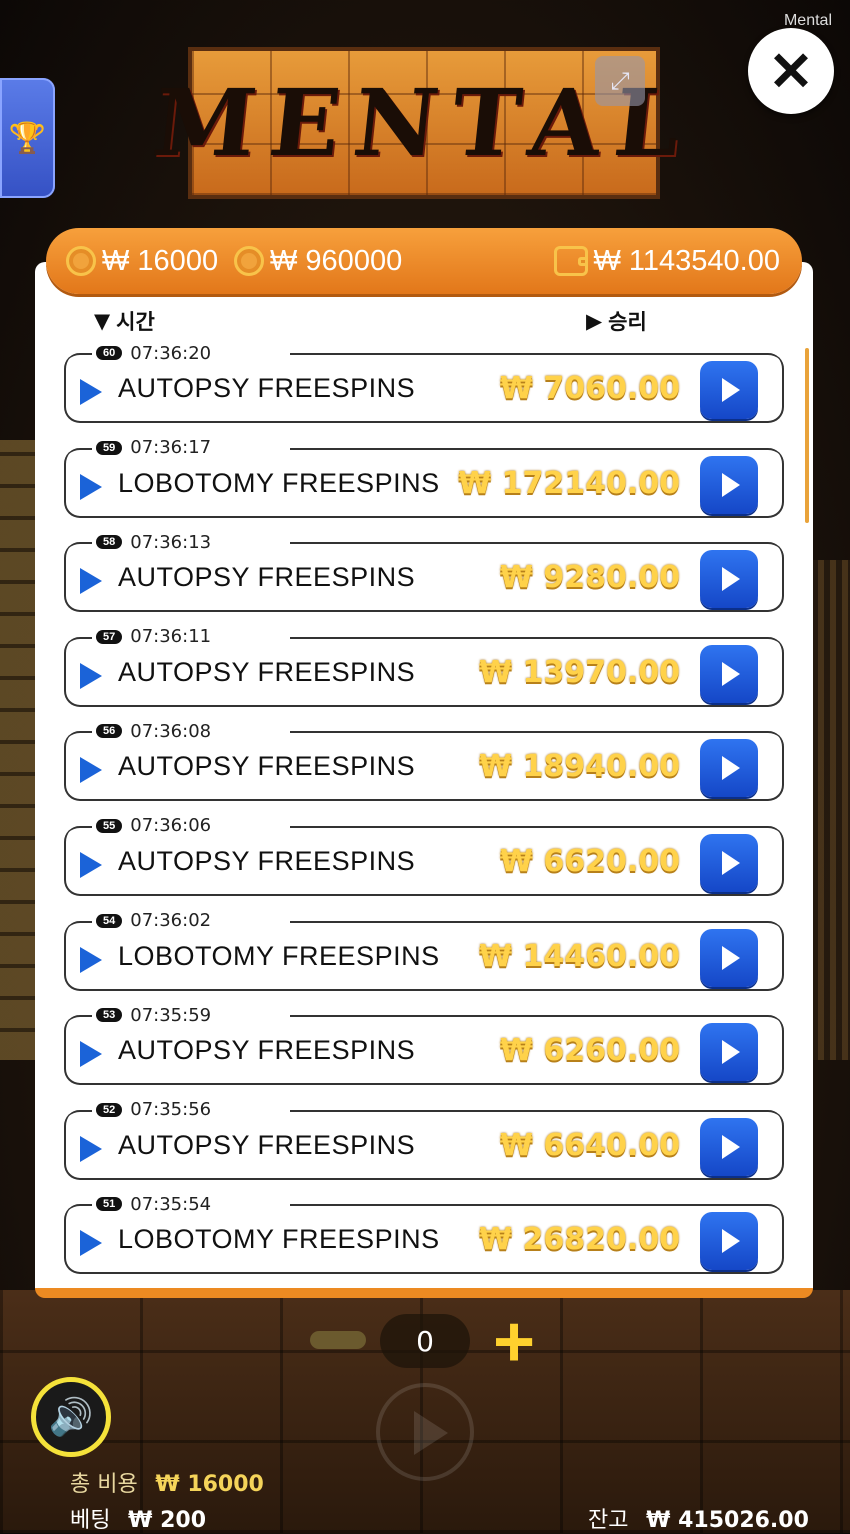  What do you see at coordinates (167, 1520) in the screenshot?
I see `bet-value: ₩ 200` at bounding box center [167, 1520].